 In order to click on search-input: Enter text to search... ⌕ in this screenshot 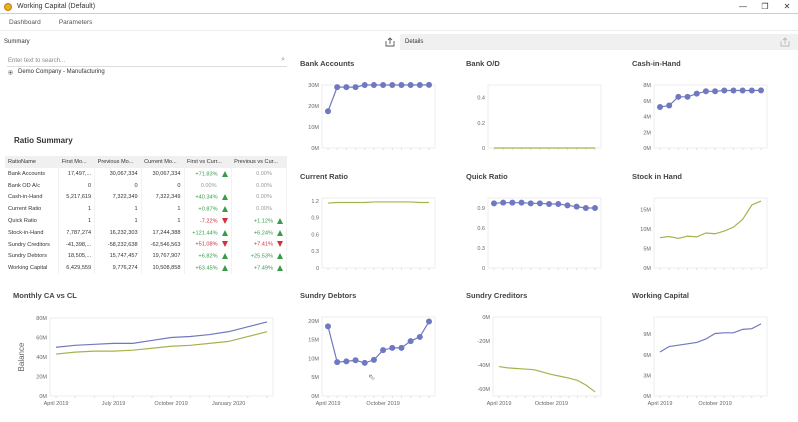, I will do `click(147, 61)`.